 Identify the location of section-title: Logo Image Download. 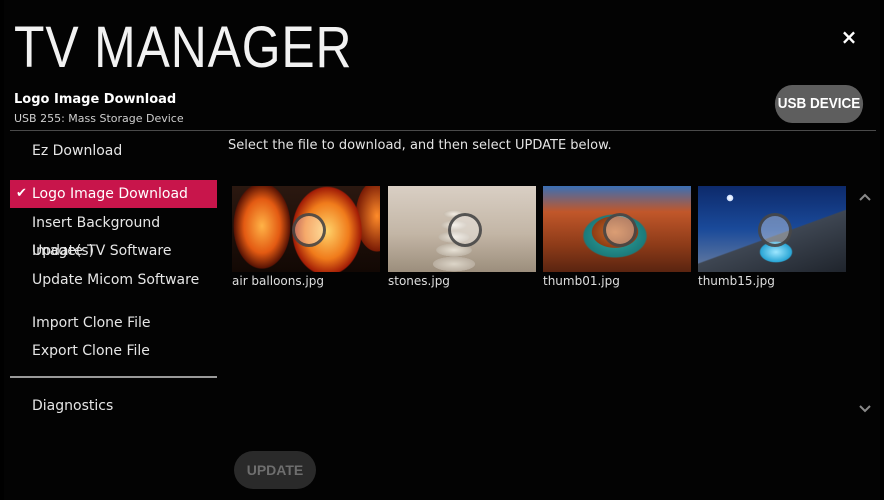
(95, 99).